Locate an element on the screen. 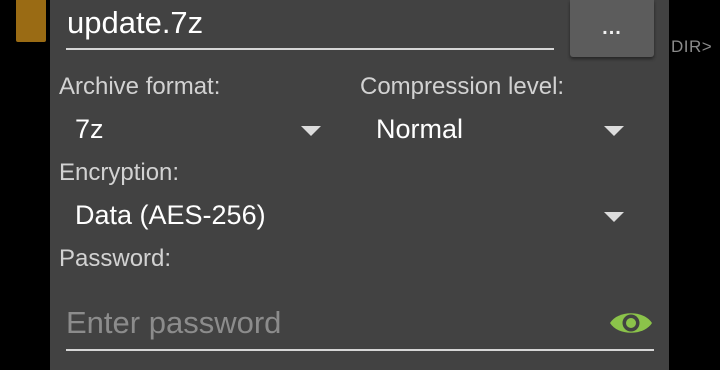 Image resolution: width=720 pixels, height=370 pixels. archive-format-value: 7z is located at coordinates (89, 129).